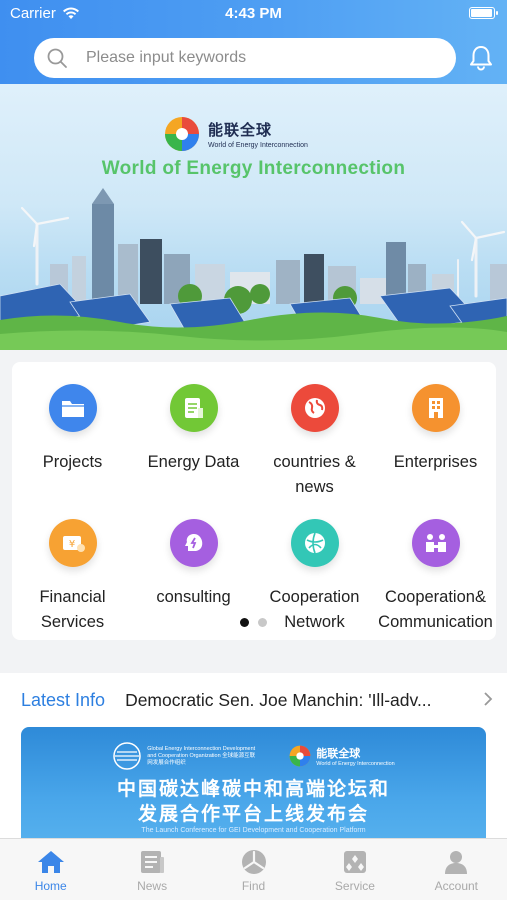 This screenshot has height=900, width=507. I want to click on search-bar, so click(245, 58).